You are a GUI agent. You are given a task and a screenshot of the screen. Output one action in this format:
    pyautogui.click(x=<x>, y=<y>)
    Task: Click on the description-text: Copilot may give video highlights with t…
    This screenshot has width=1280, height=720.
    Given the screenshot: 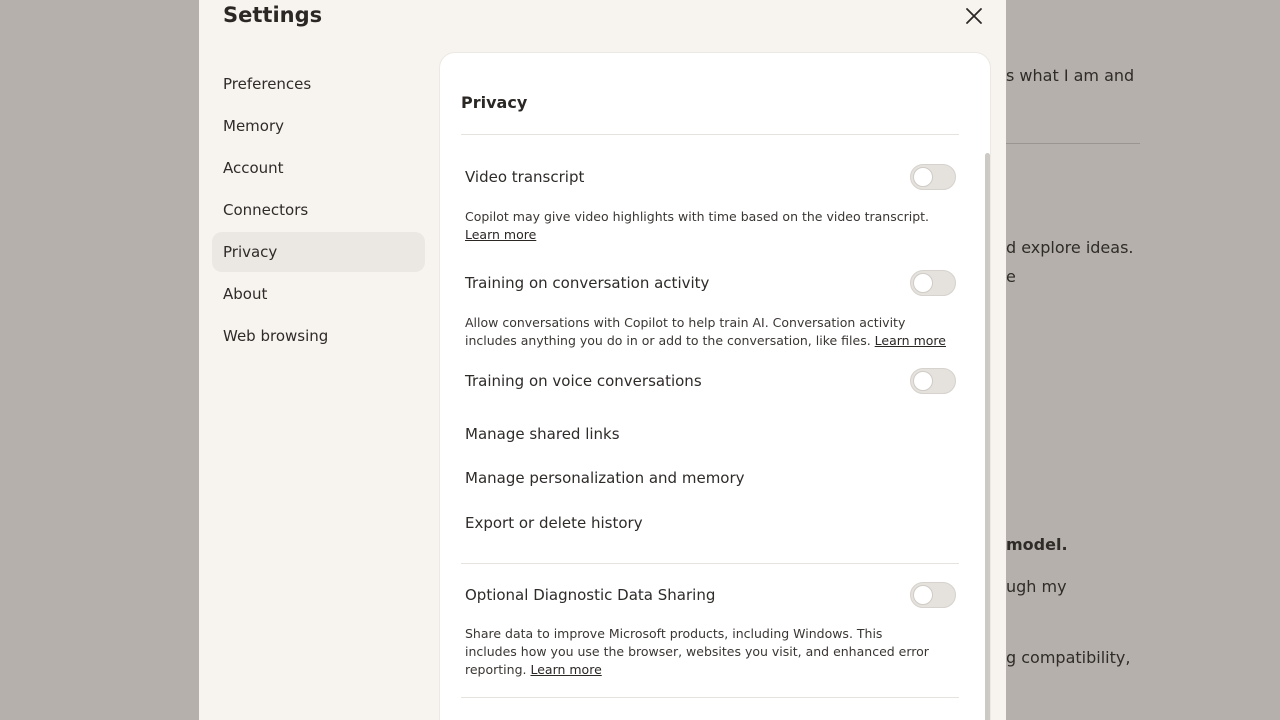 What is the action you would take?
    pyautogui.click(x=697, y=216)
    